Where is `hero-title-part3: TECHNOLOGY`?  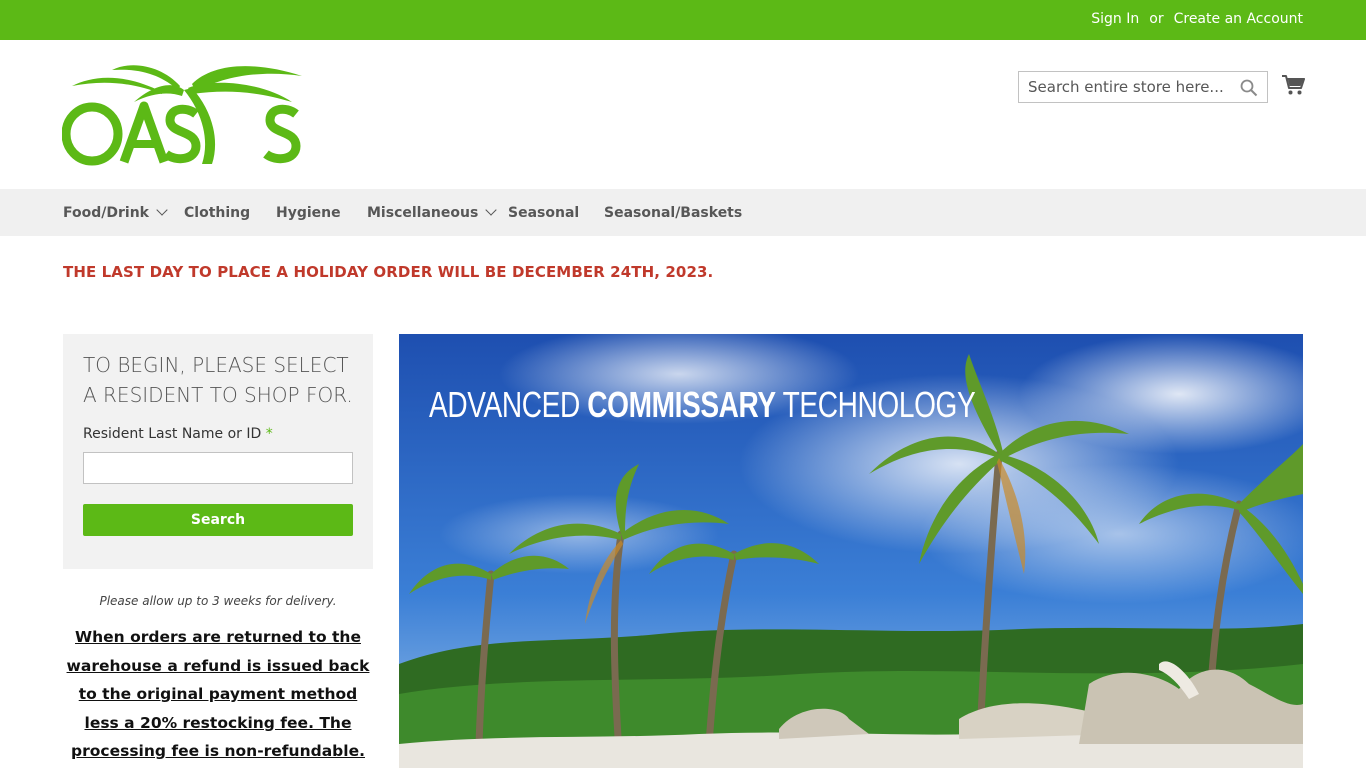
hero-title-part3: TECHNOLOGY is located at coordinates (875, 404).